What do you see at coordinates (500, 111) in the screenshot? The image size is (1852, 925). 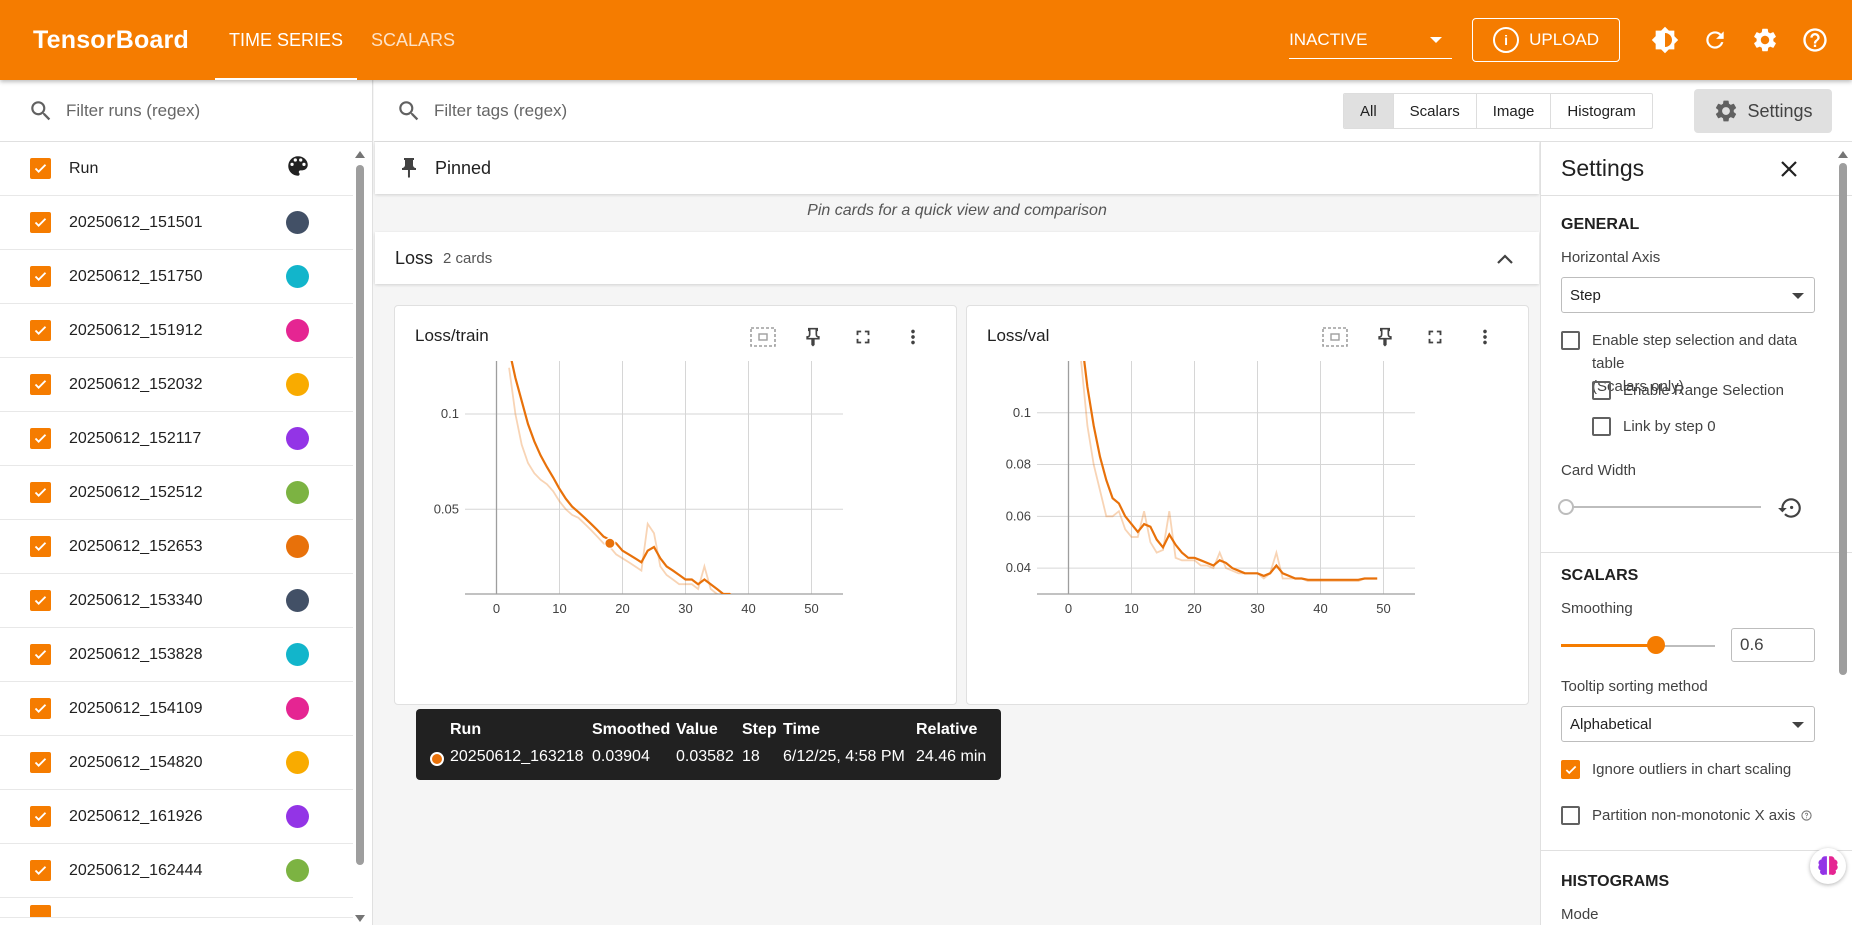 I see `tags-filter-input: Filter tags (regex)` at bounding box center [500, 111].